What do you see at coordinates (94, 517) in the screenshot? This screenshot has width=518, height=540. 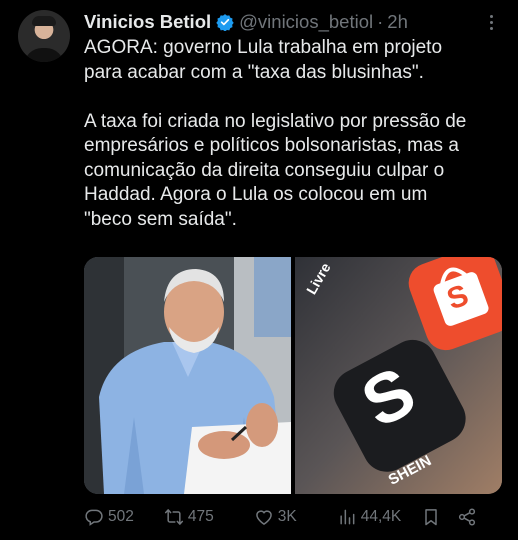 I see `reply-icon` at bounding box center [94, 517].